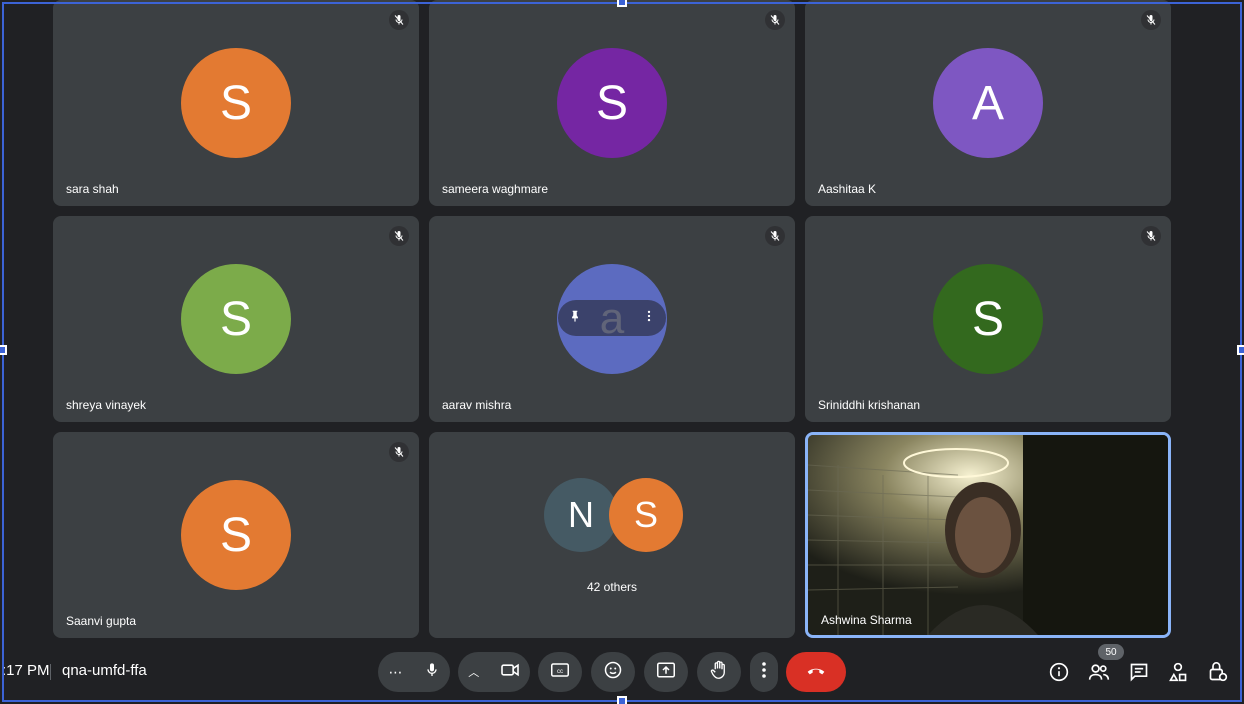 The width and height of the screenshot is (1244, 704). I want to click on hand-icon, so click(719, 672).